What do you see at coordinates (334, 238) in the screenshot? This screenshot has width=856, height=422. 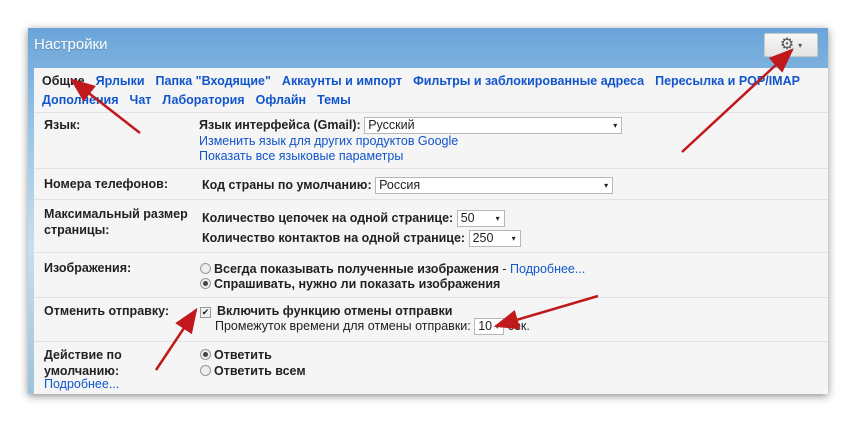 I see `contacts-label: Количество контактов на одной странице:` at bounding box center [334, 238].